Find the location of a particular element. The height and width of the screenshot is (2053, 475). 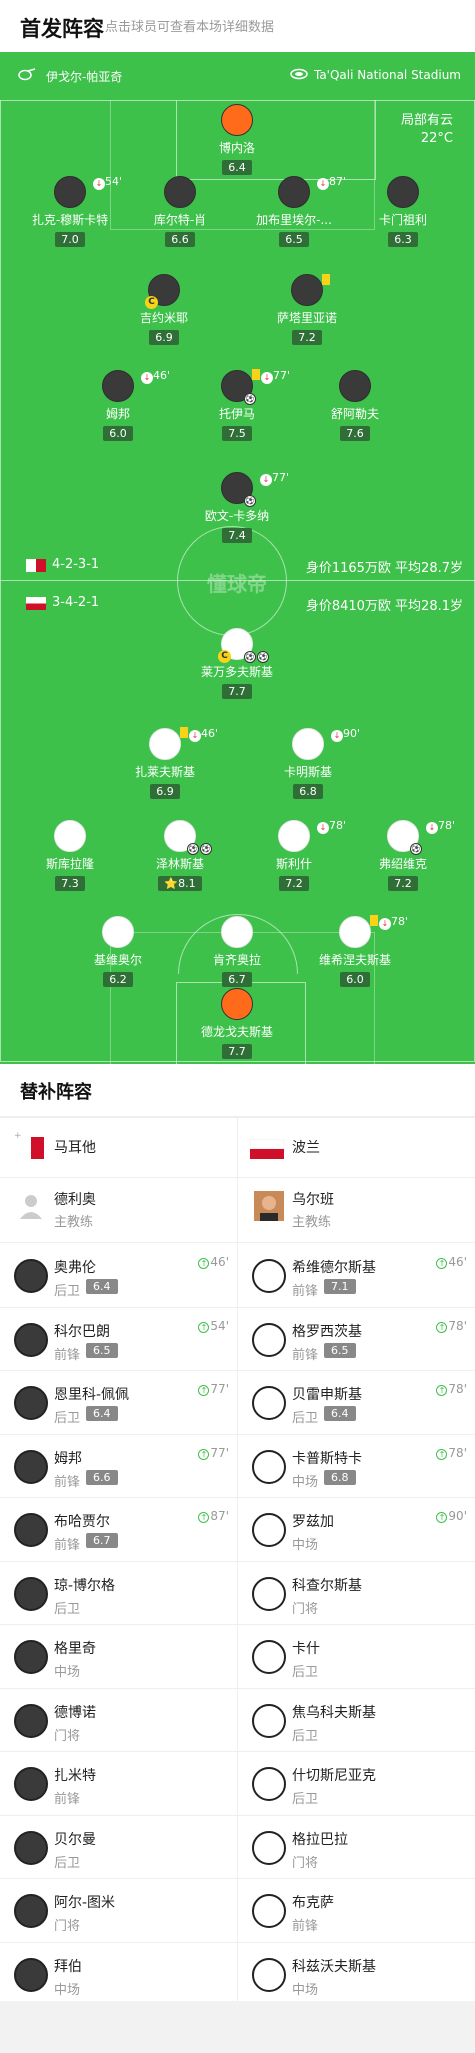

player-3: 库尔特-肖 6.6 is located at coordinates (180, 211).